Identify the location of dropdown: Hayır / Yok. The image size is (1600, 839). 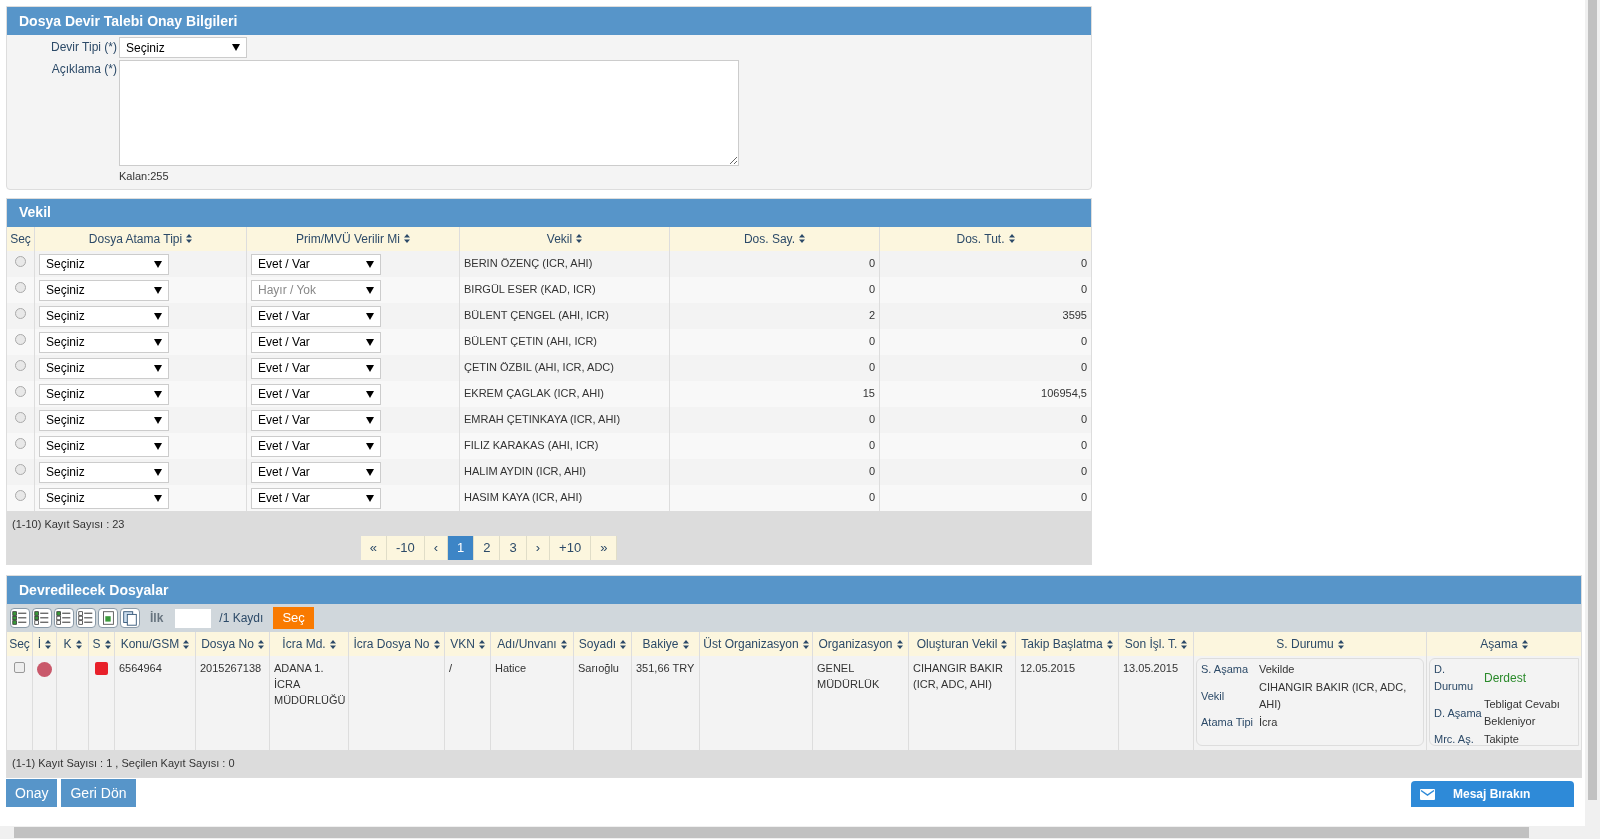
(316, 290).